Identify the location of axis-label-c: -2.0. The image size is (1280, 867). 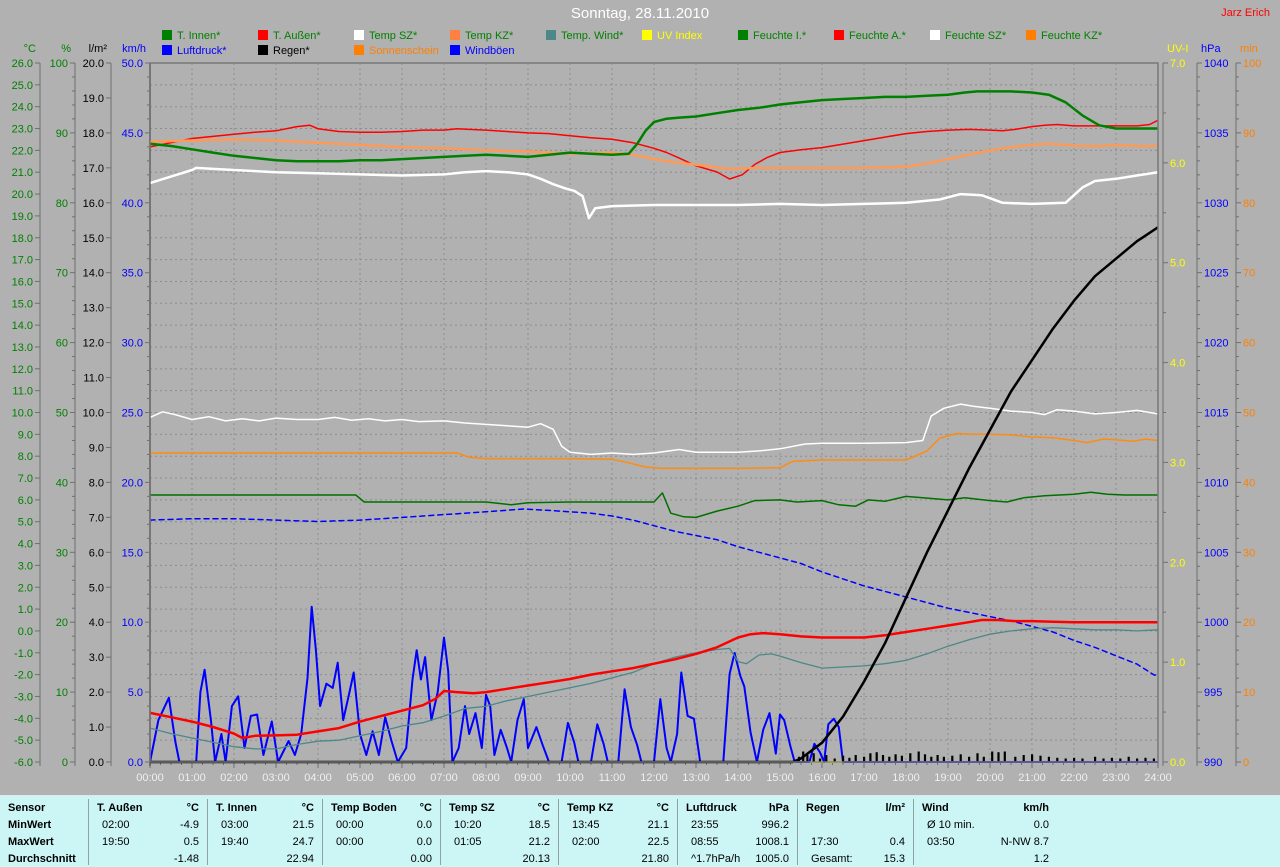
(23, 676).